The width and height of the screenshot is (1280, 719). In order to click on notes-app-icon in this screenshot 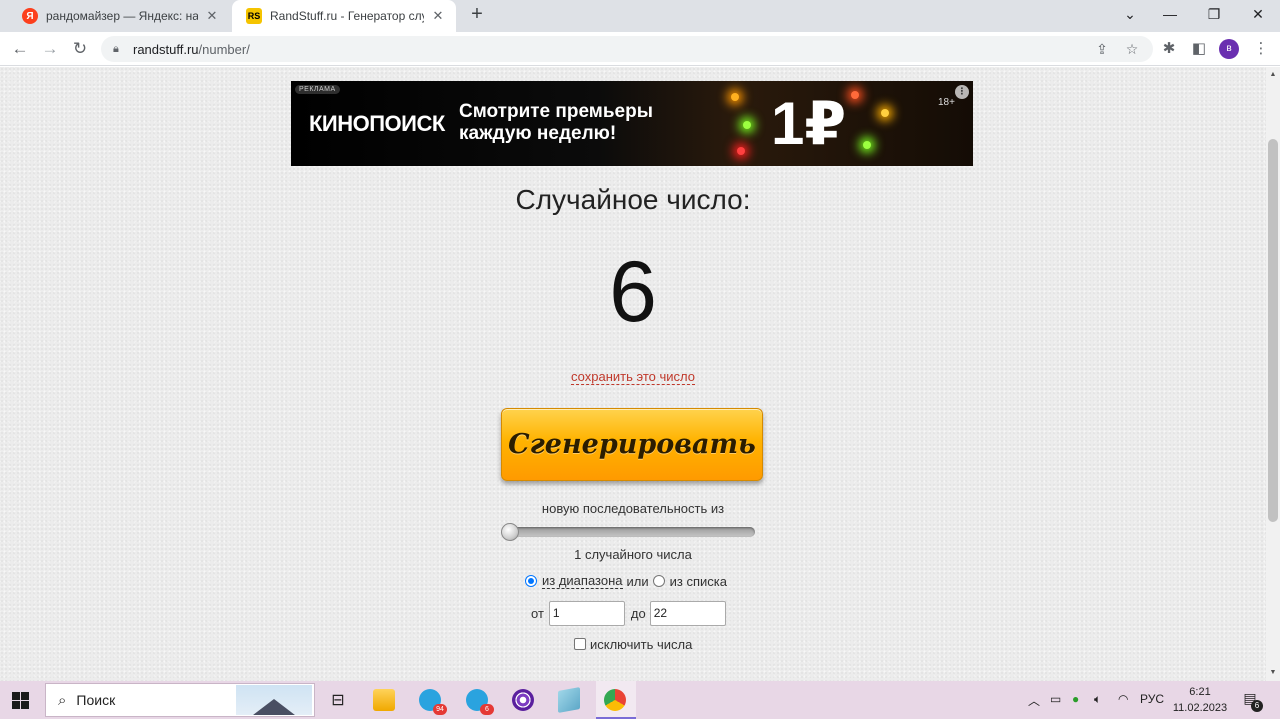, I will do `click(569, 700)`.